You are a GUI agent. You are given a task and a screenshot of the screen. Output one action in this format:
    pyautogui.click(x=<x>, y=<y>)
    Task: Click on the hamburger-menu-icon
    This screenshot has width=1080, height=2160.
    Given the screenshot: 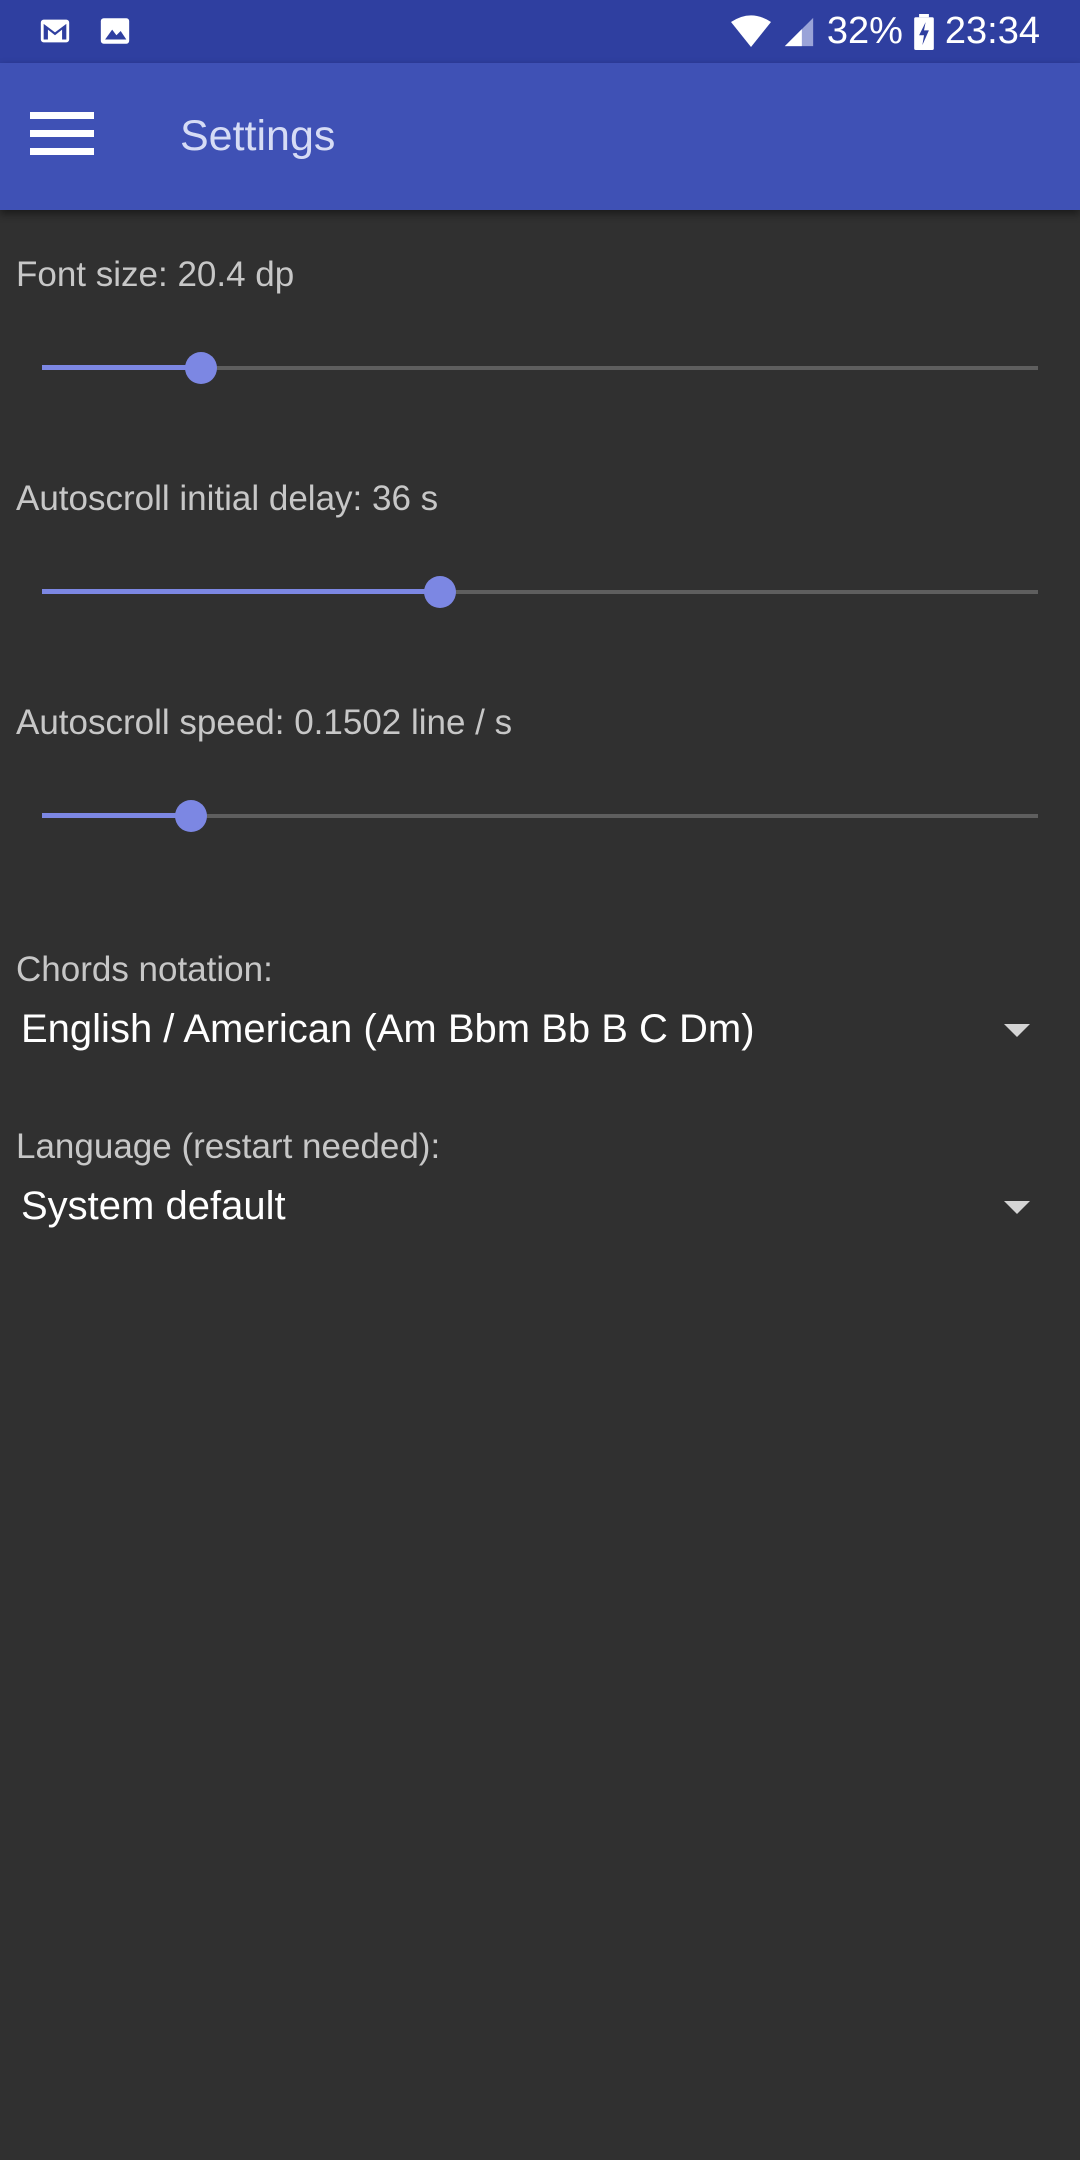 What is the action you would take?
    pyautogui.click(x=62, y=134)
    